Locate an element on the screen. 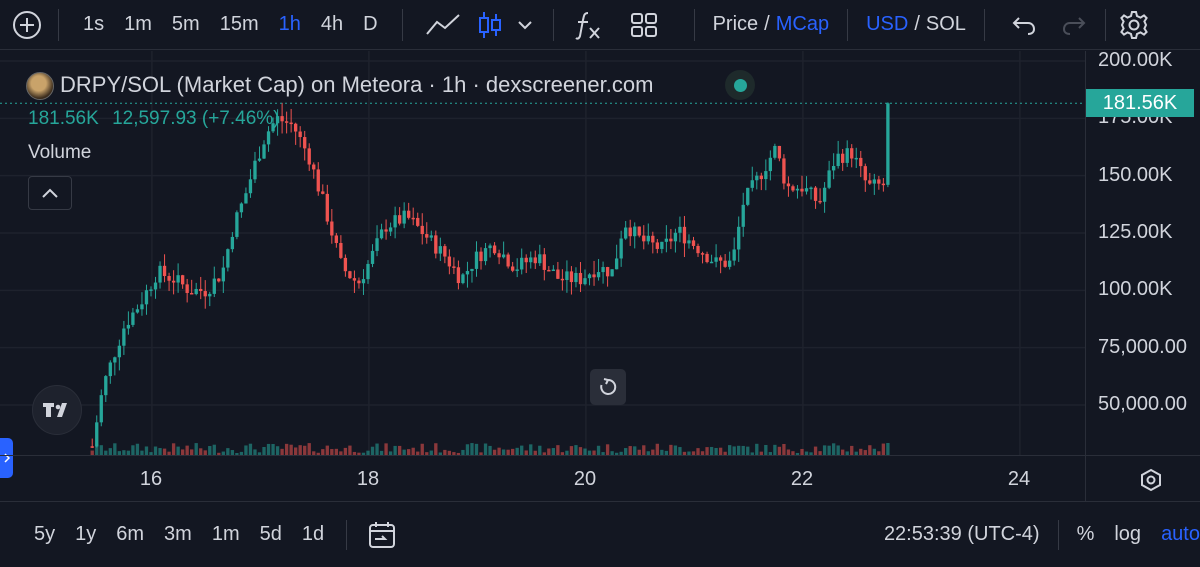  axis-settings-corner is located at coordinates (1142, 478).